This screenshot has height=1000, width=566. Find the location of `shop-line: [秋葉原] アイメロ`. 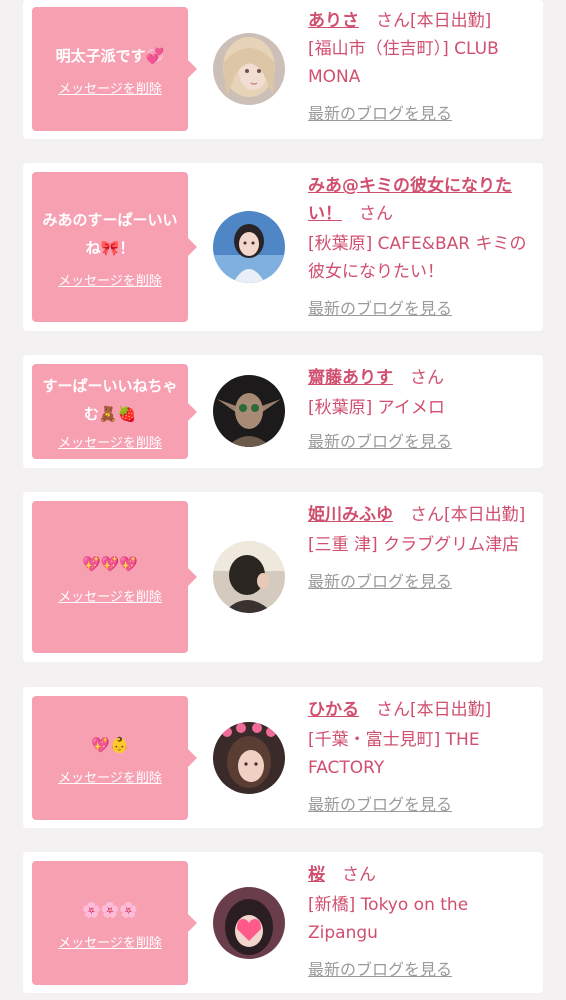

shop-line: [秋葉原] アイメロ is located at coordinates (376, 408).